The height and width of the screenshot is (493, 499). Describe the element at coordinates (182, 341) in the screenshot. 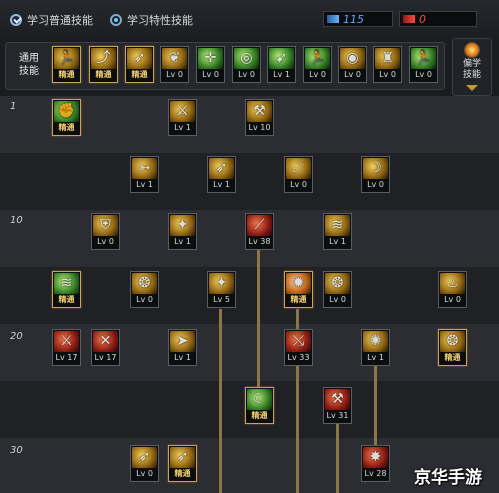

I see `rush-icon: ➤` at that location.